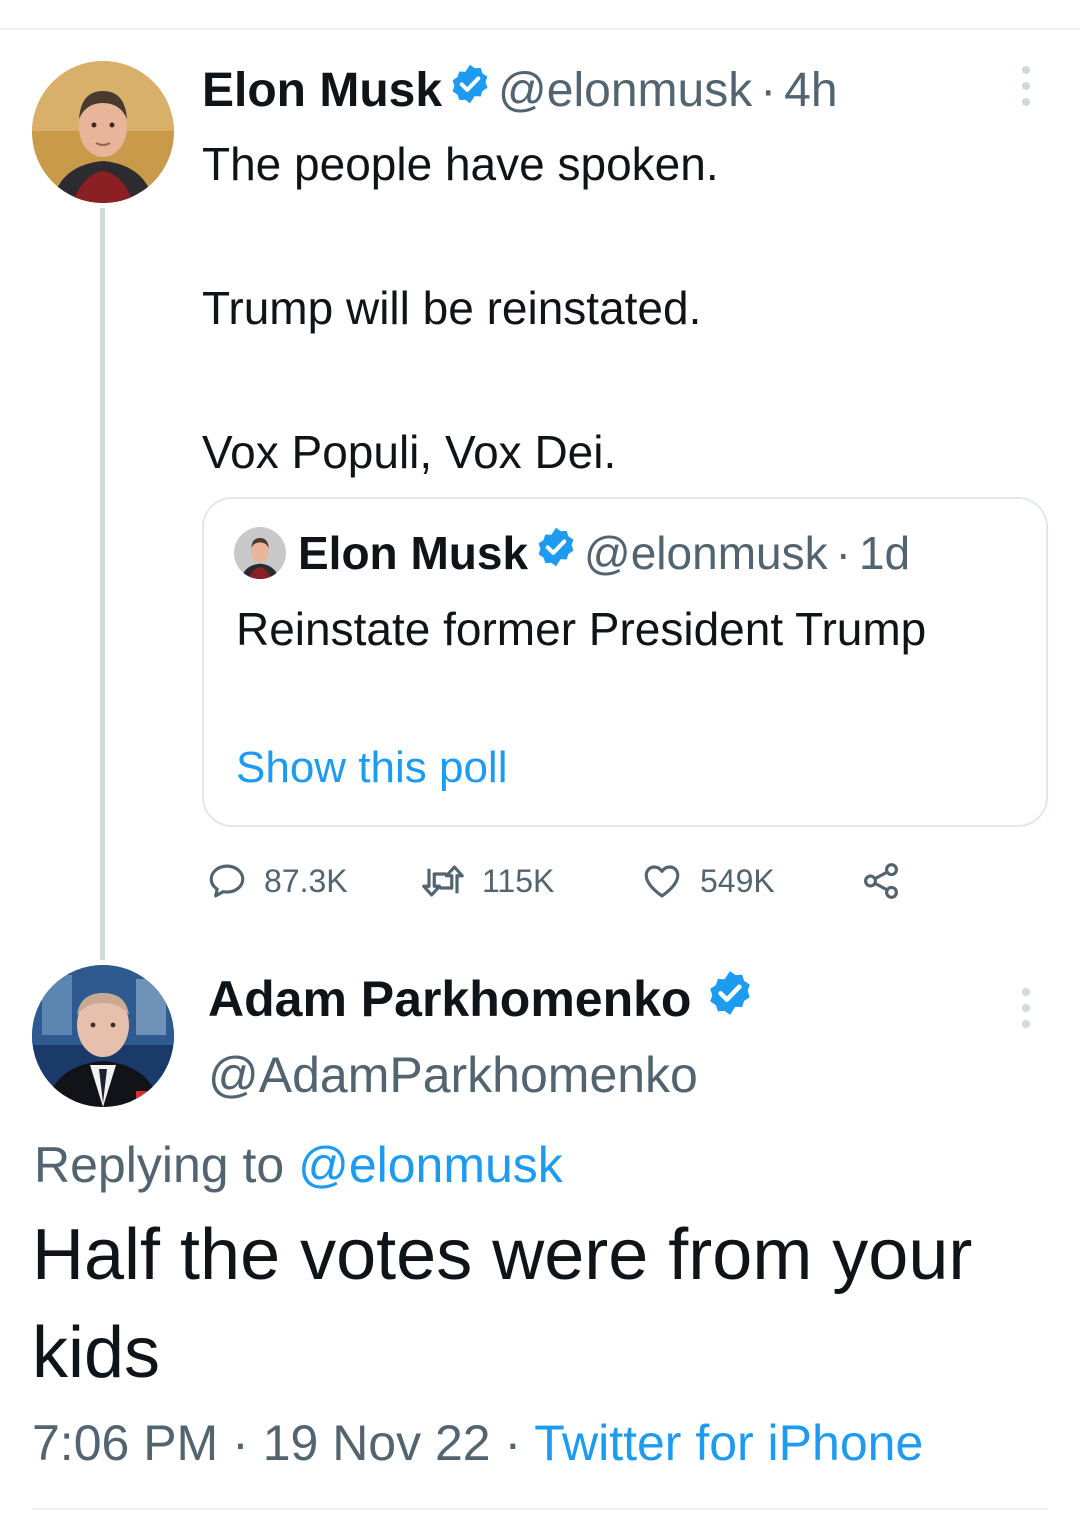 Image resolution: width=1080 pixels, height=1528 pixels. What do you see at coordinates (810, 90) in the screenshot?
I see `tweet-time: 4h` at bounding box center [810, 90].